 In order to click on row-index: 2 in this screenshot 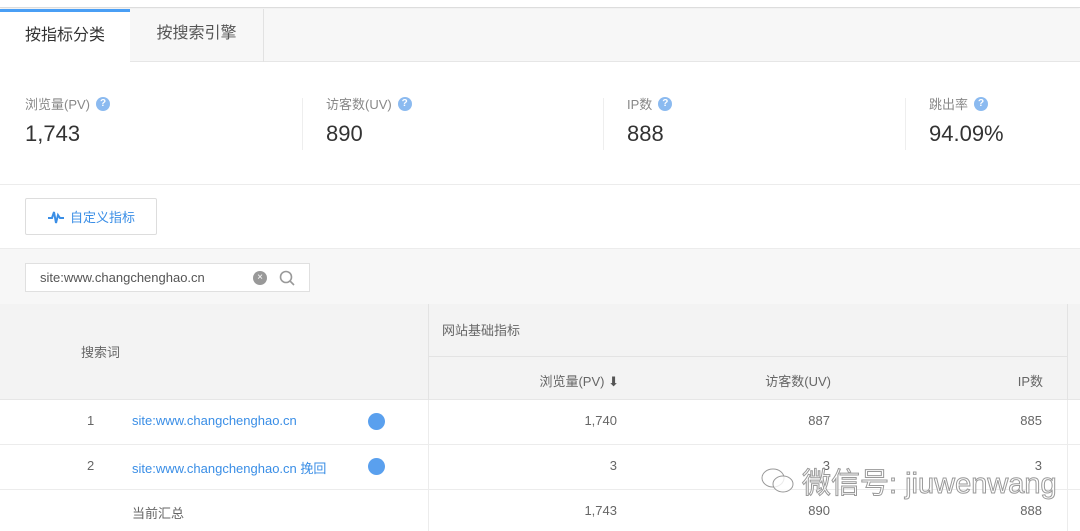, I will do `click(91, 465)`.